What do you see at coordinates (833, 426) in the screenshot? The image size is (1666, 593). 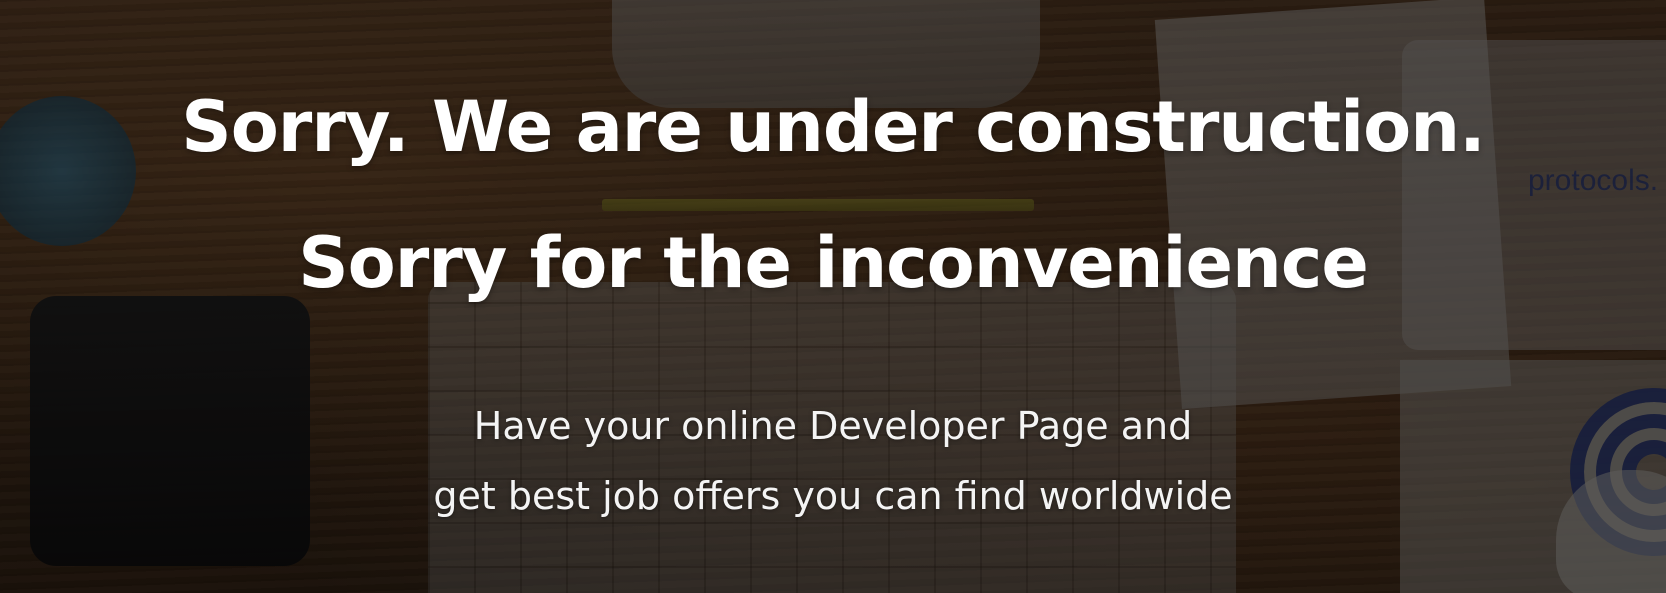 I see `subtext-line-1: Have your online Developer Page and` at bounding box center [833, 426].